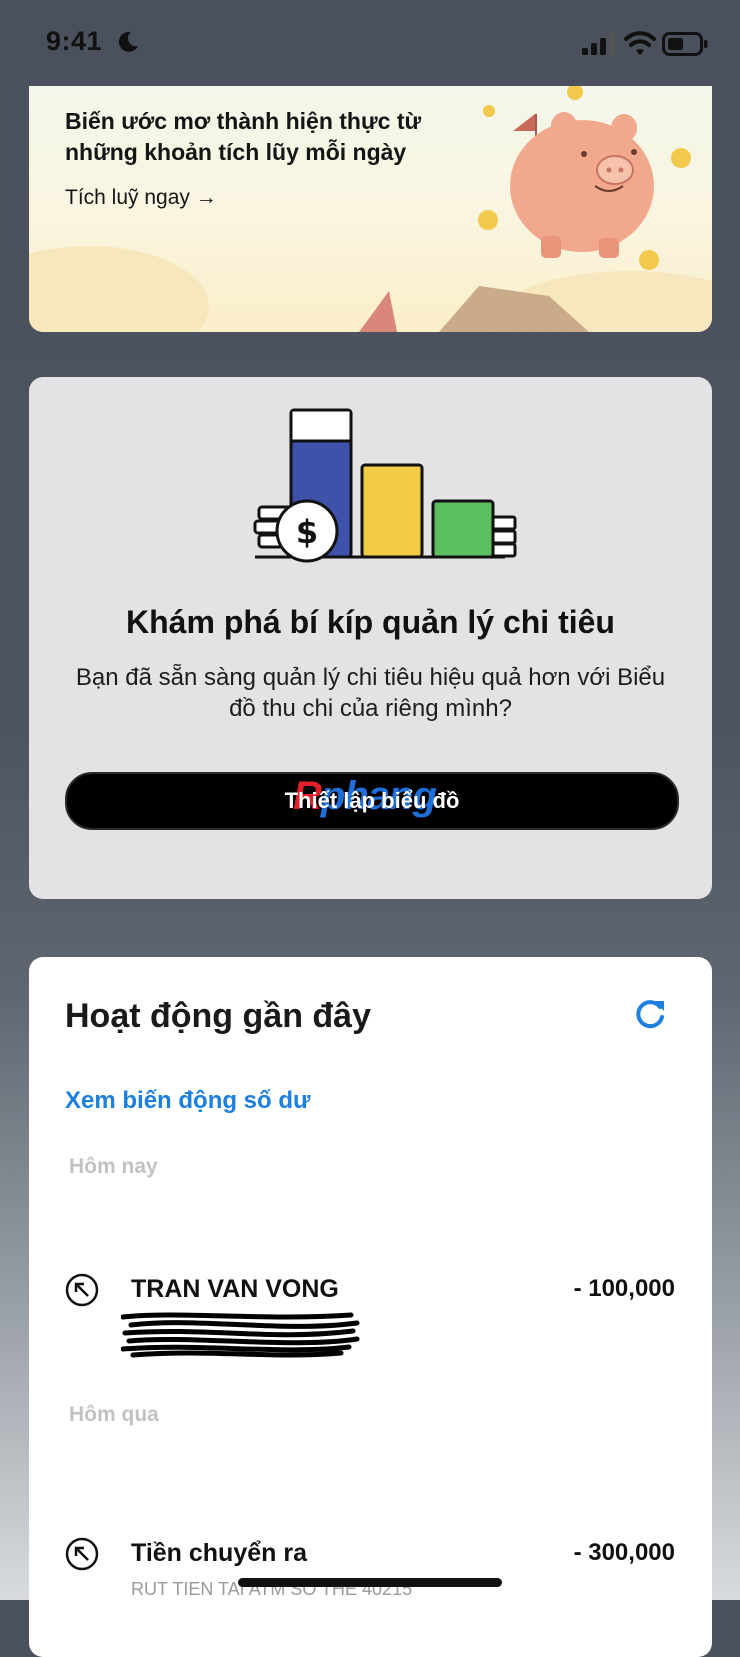 The height and width of the screenshot is (1657, 740). What do you see at coordinates (640, 43) in the screenshot?
I see `wifi-icon` at bounding box center [640, 43].